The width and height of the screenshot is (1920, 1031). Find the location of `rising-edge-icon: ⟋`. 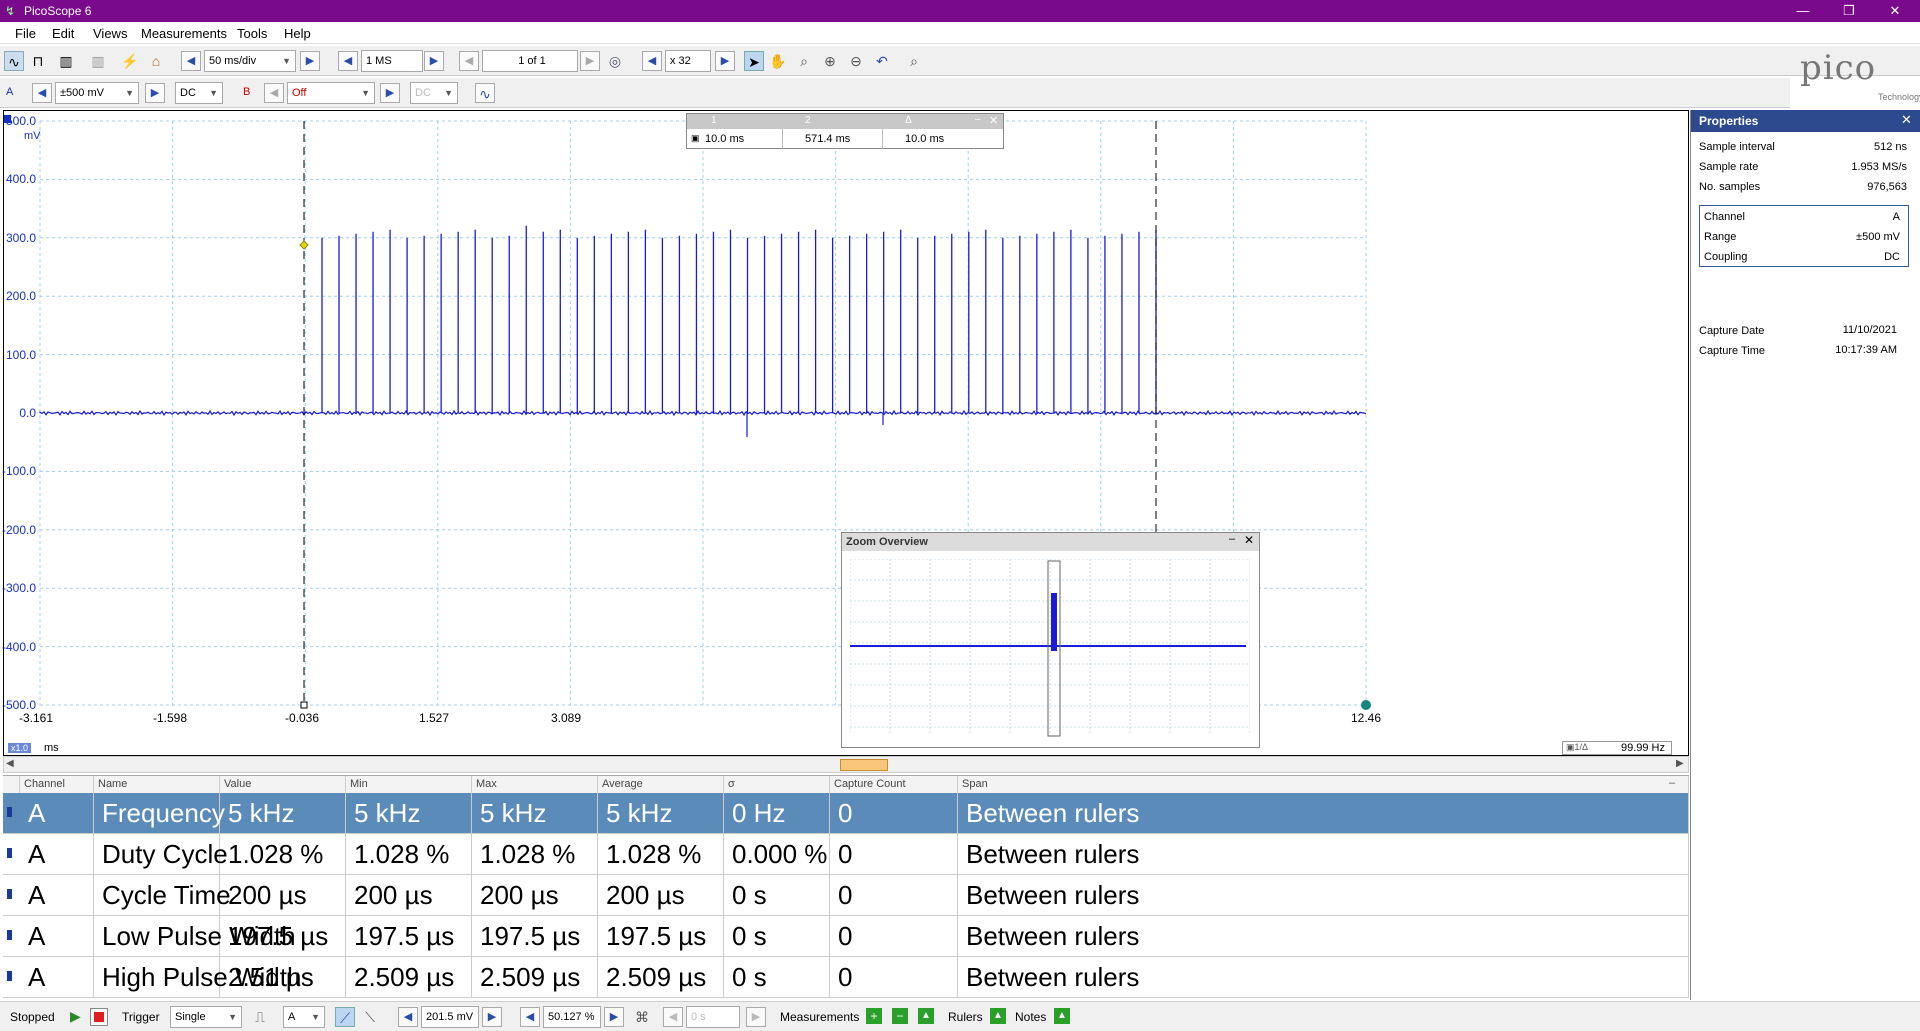

rising-edge-icon: ⟋ is located at coordinates (345, 1017).